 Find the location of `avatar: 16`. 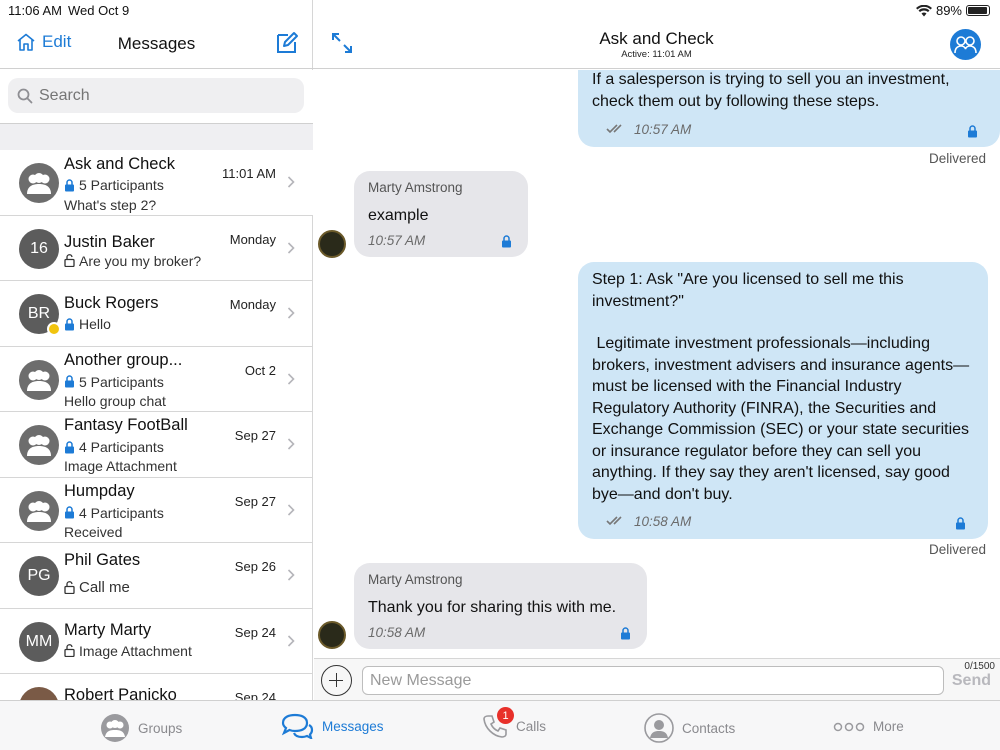

avatar: 16 is located at coordinates (39, 248).